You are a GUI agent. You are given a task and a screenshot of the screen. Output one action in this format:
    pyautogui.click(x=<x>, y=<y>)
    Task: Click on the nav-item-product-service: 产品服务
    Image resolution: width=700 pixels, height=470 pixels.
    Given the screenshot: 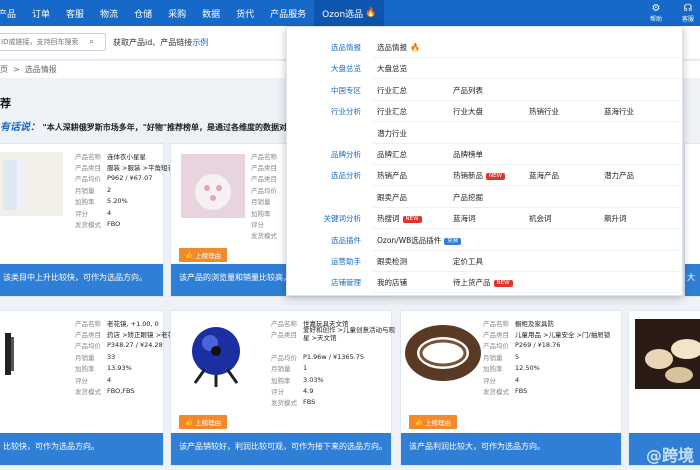 What is the action you would take?
    pyautogui.click(x=288, y=13)
    